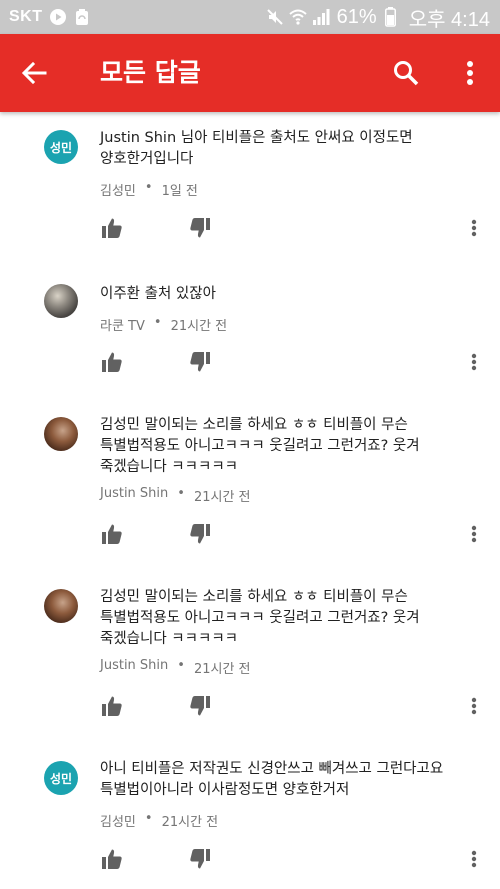 The width and height of the screenshot is (500, 889). I want to click on status-bar: SKT 61% 오후 4:14, so click(250, 17).